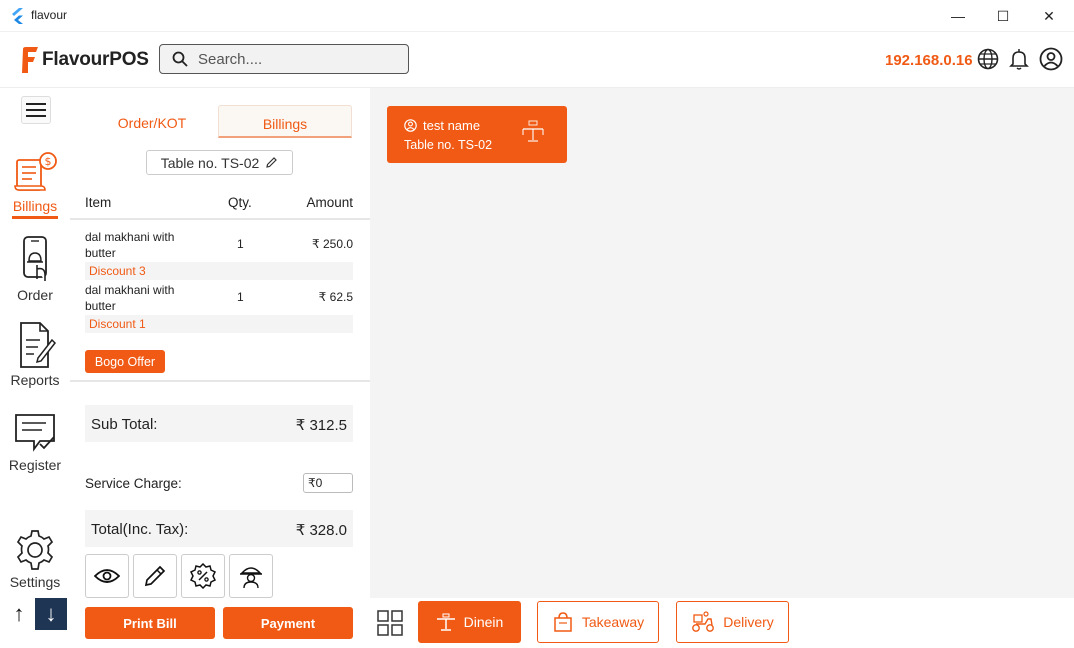  Describe the element at coordinates (35, 295) in the screenshot. I see `nav-label-order: Order` at that location.